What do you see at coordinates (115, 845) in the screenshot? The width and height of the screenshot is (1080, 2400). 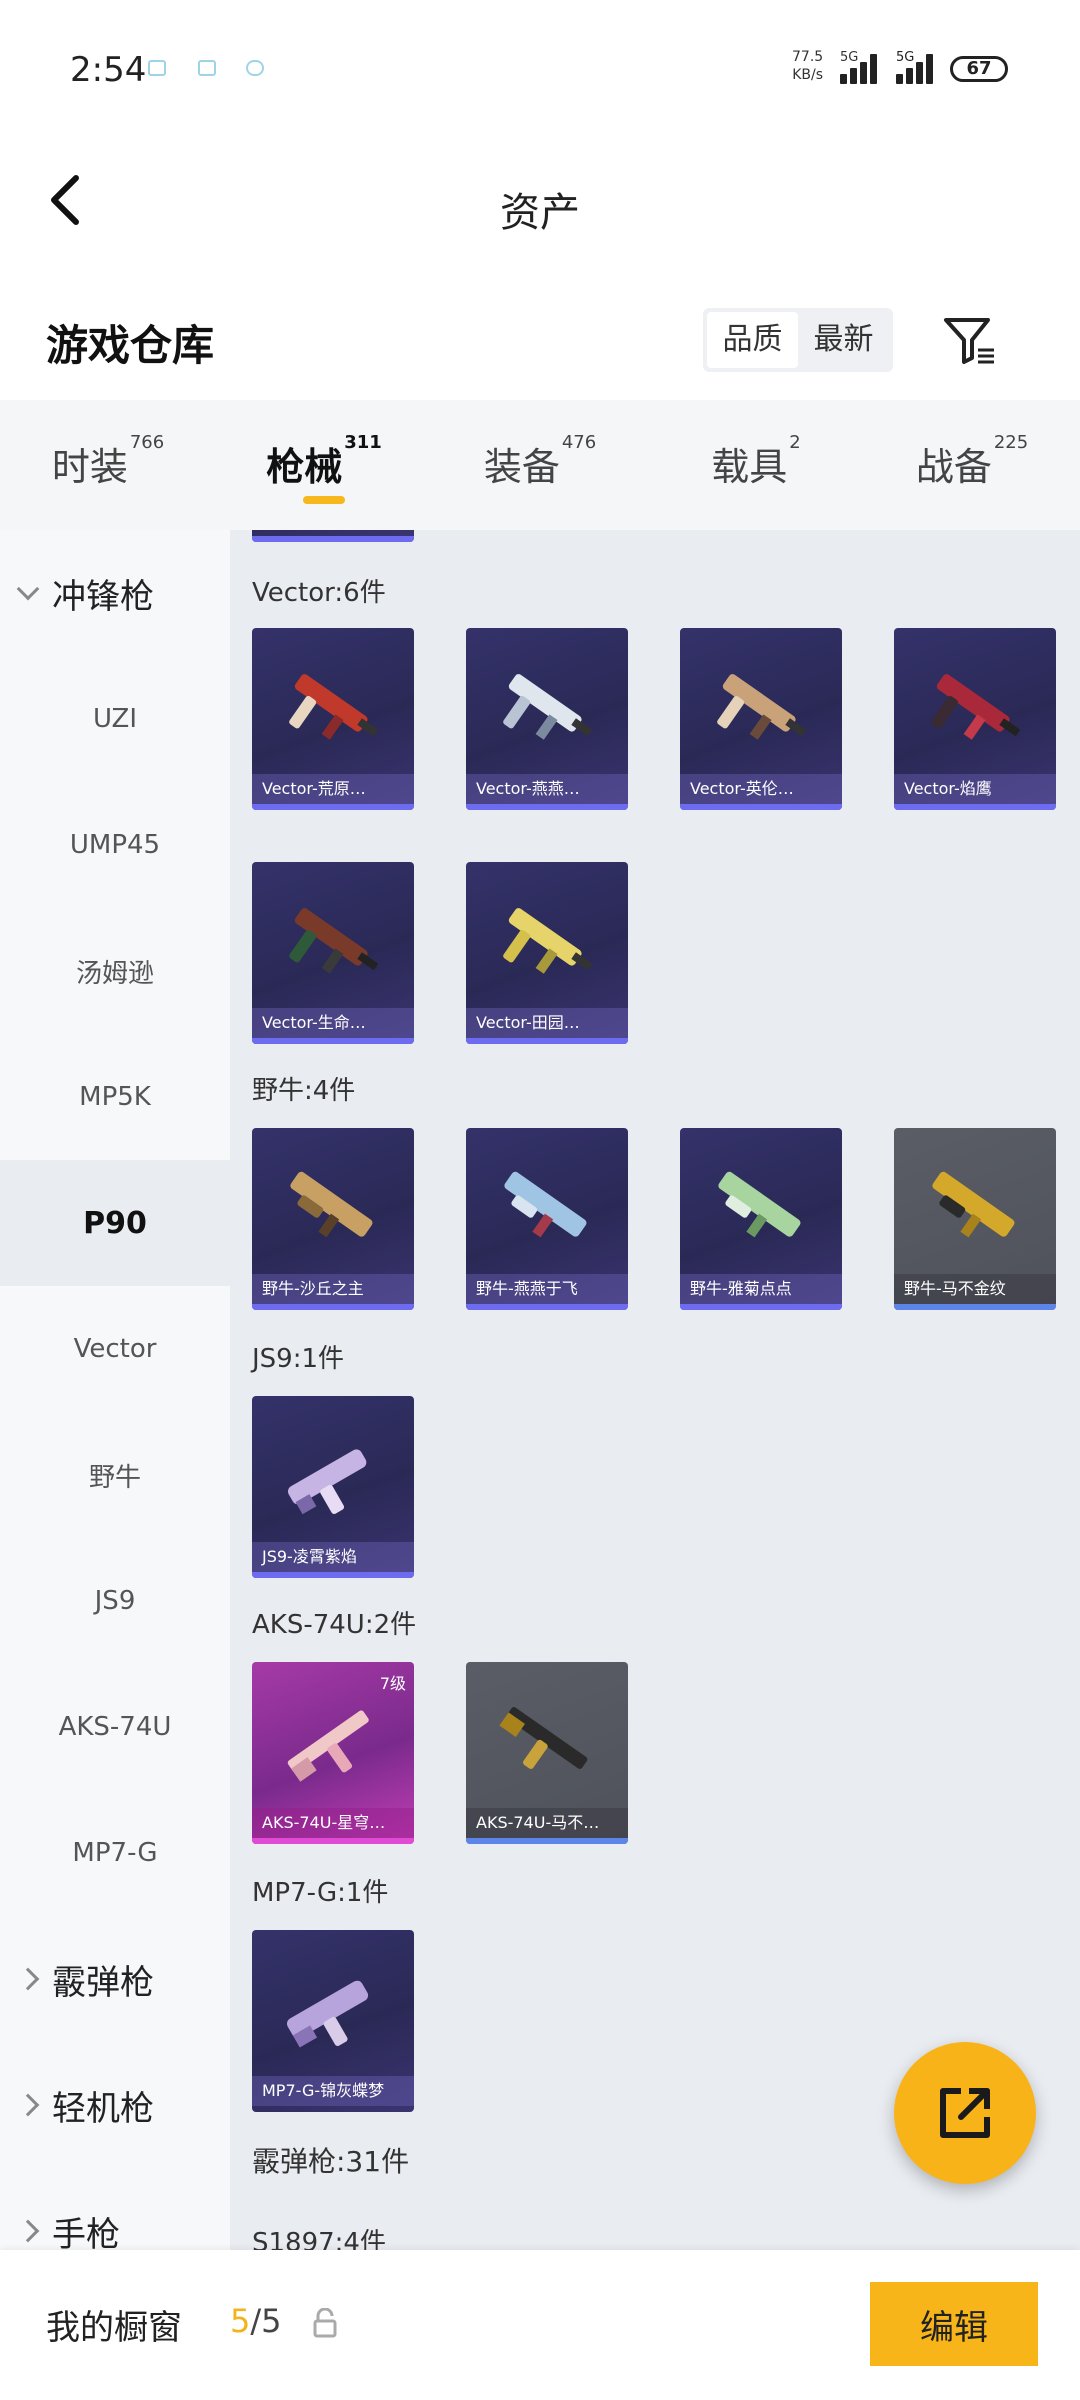 I see `sidebar-item-ump45: UMP45` at bounding box center [115, 845].